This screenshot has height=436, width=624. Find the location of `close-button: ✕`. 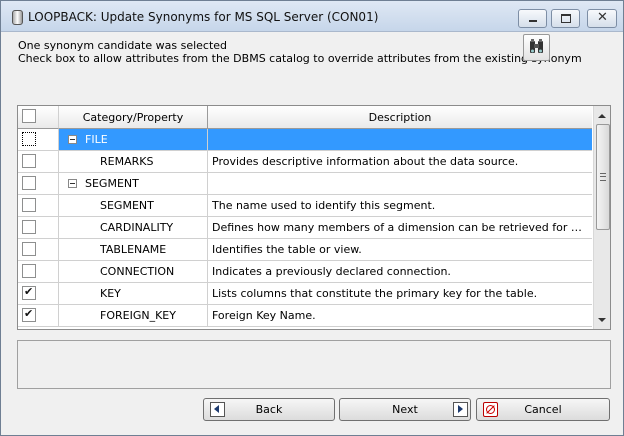

close-button: ✕ is located at coordinates (602, 18).